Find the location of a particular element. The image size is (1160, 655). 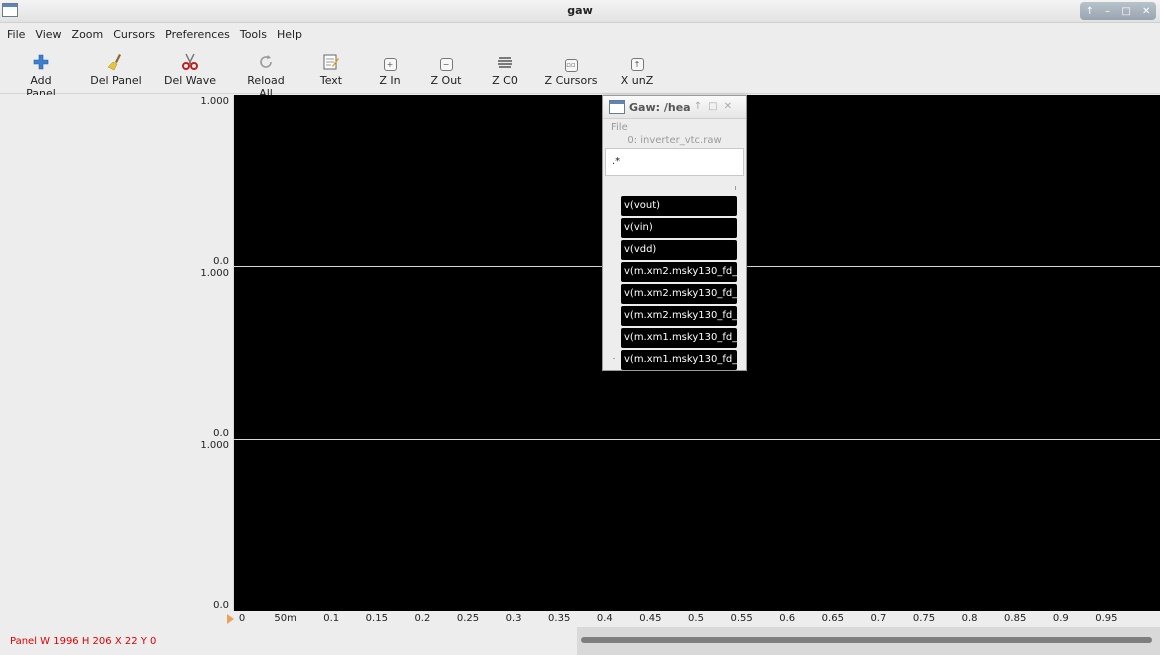

popup-title-bar: Gaw: /hea ↑□✕ is located at coordinates (674, 107).